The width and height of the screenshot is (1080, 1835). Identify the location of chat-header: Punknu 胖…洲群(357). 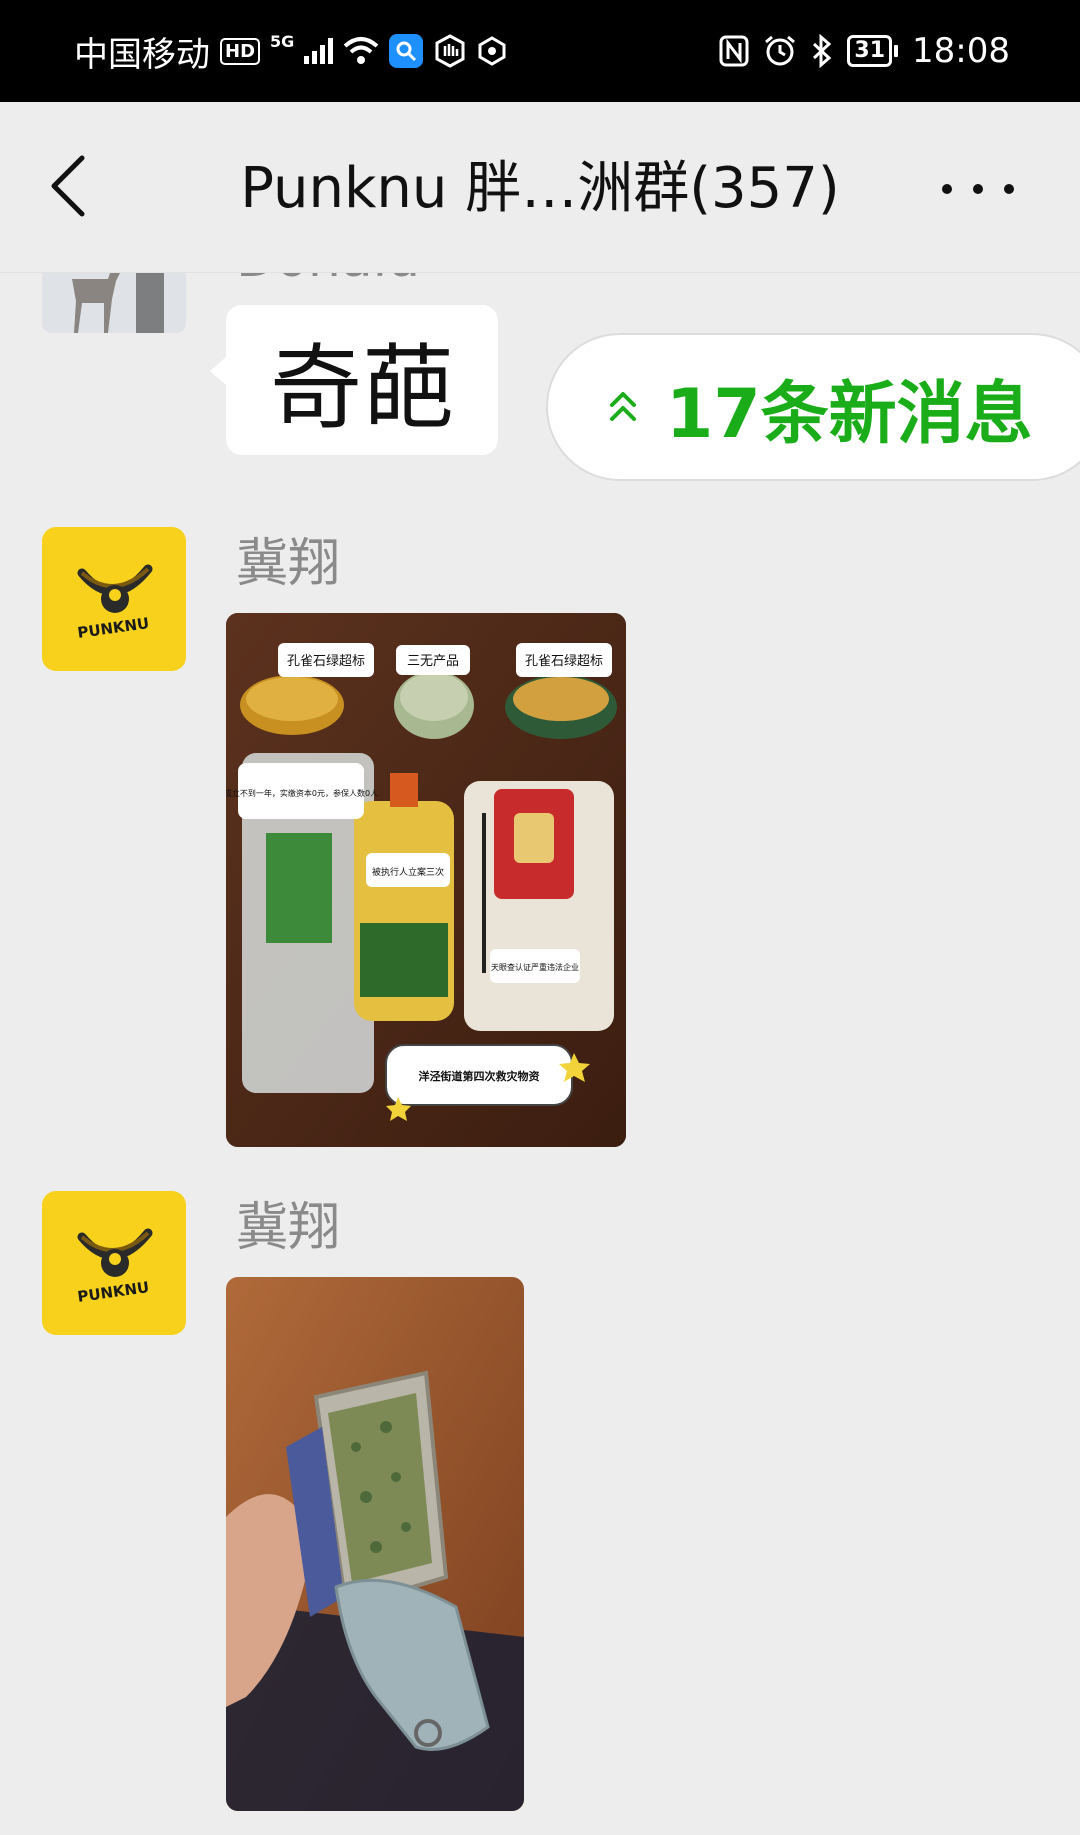
(540, 187).